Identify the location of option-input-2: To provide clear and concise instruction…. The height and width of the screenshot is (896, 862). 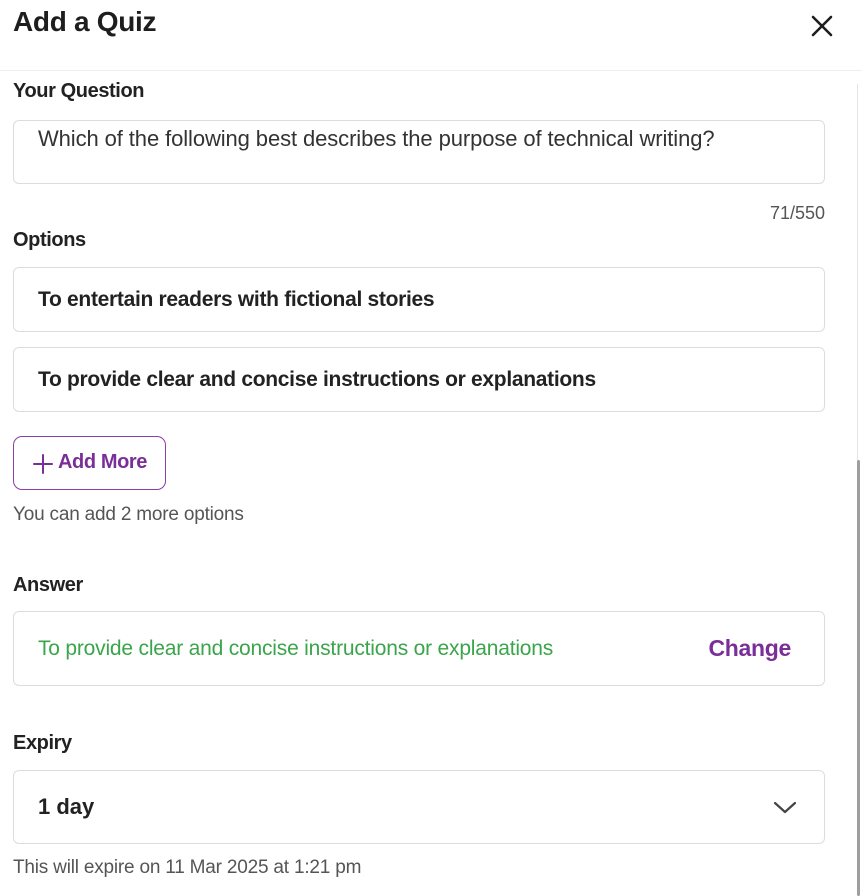
(419, 379).